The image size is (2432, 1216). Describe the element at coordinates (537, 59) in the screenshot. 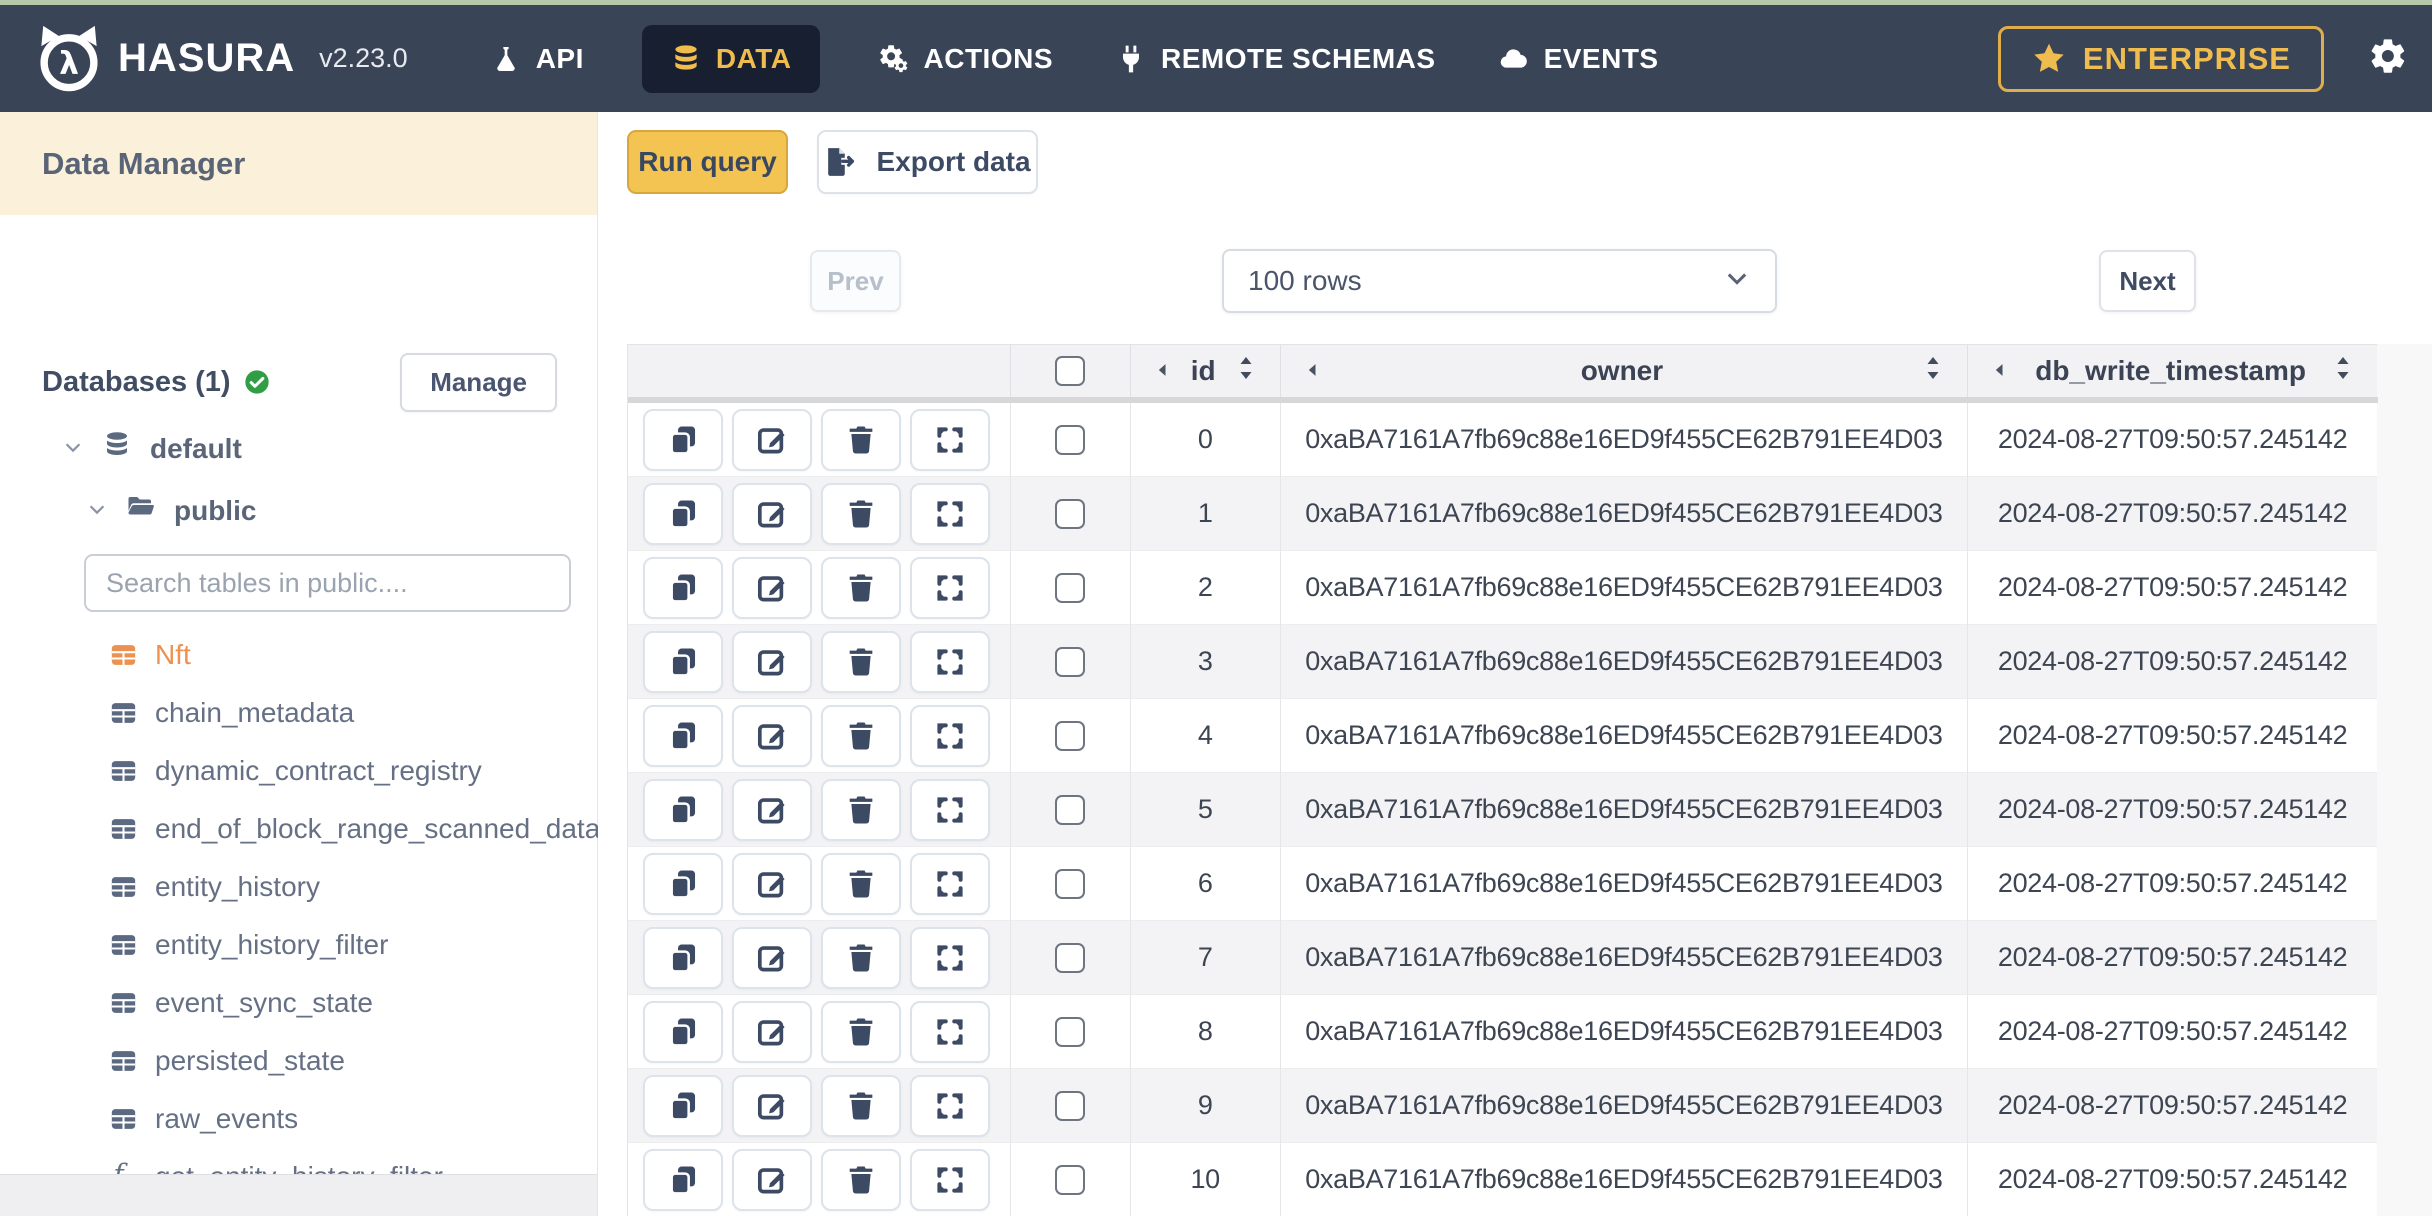

I see `nav-item-api: API` at that location.